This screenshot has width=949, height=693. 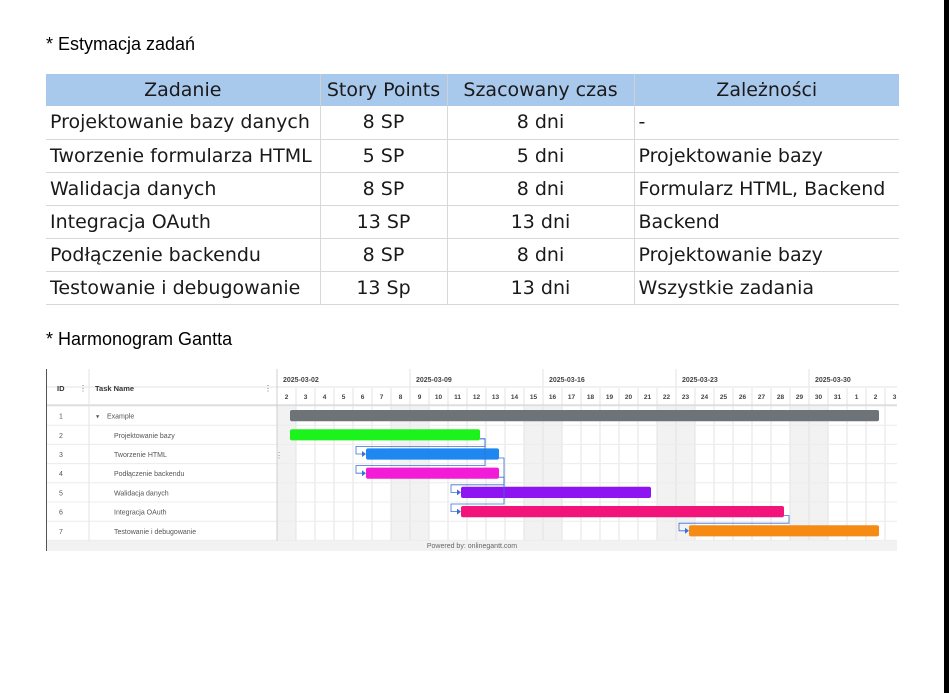 I want to click on cell-estimated-time: 5 dni, so click(x=541, y=156).